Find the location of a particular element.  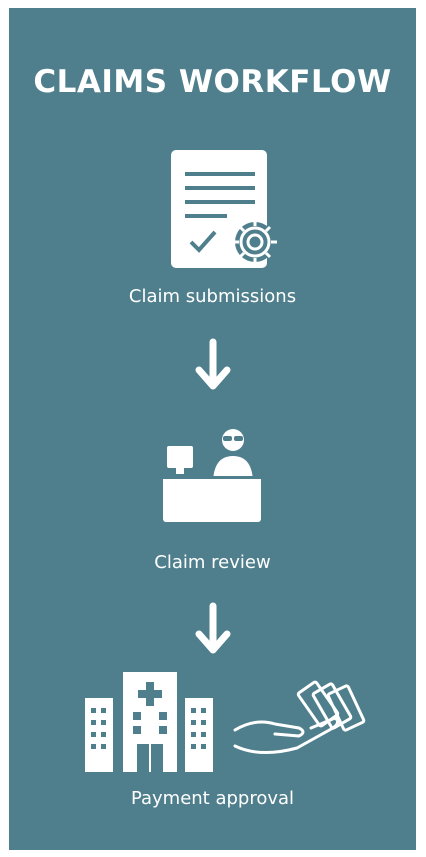

step-label-payment-approval: Payment approval is located at coordinates (212, 798).